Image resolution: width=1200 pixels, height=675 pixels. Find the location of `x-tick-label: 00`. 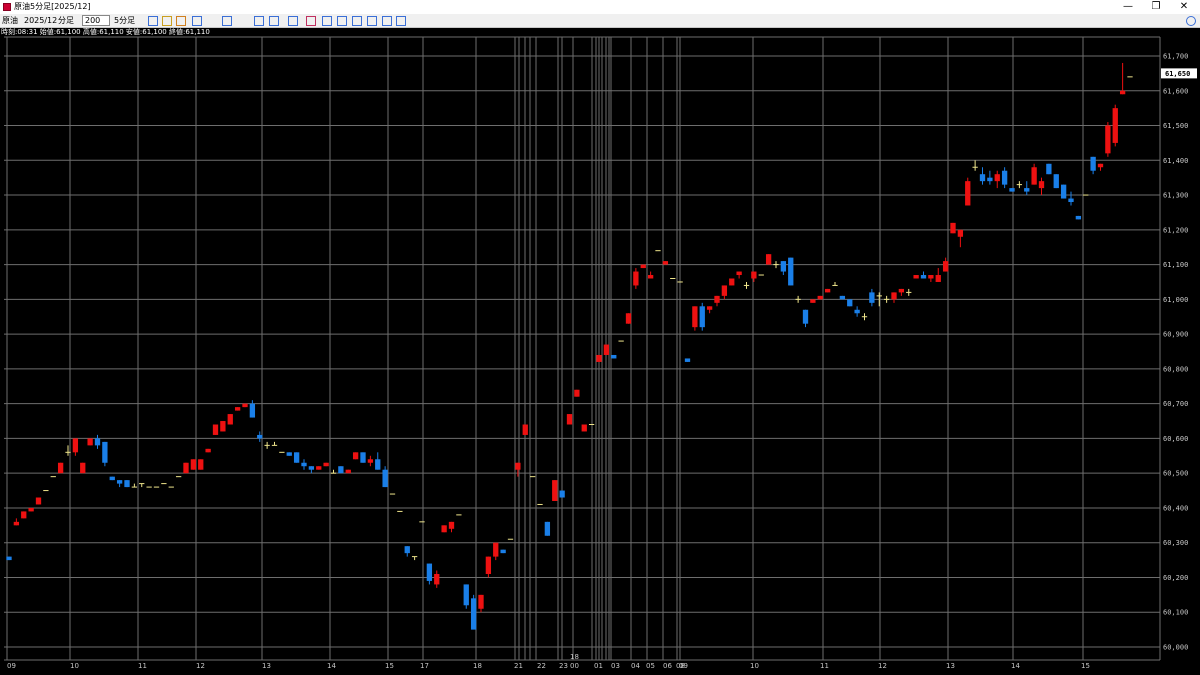

x-tick-label: 00 is located at coordinates (574, 666).